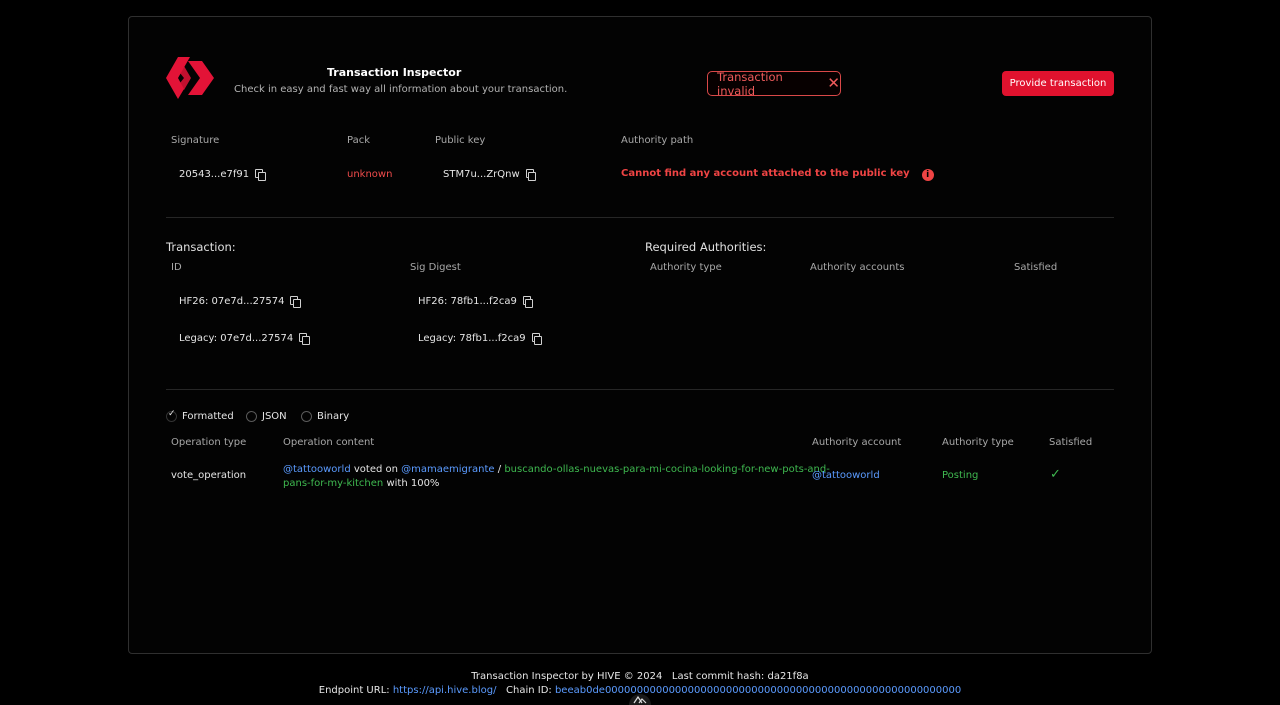 The height and width of the screenshot is (705, 1280). I want to click on radio-formatted-label: Formatted, so click(208, 416).